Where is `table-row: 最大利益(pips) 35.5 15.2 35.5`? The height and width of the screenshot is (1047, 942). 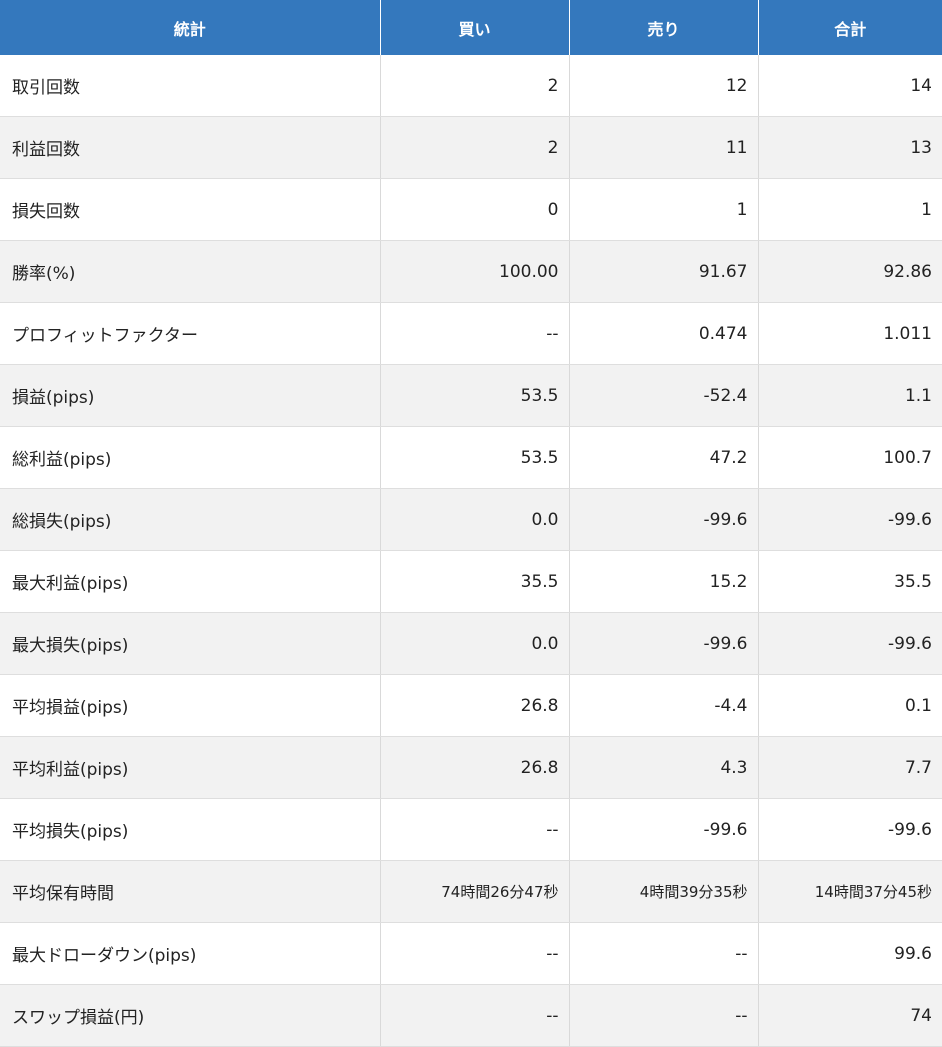
table-row: 最大利益(pips) 35.5 15.2 35.5 is located at coordinates (471, 581).